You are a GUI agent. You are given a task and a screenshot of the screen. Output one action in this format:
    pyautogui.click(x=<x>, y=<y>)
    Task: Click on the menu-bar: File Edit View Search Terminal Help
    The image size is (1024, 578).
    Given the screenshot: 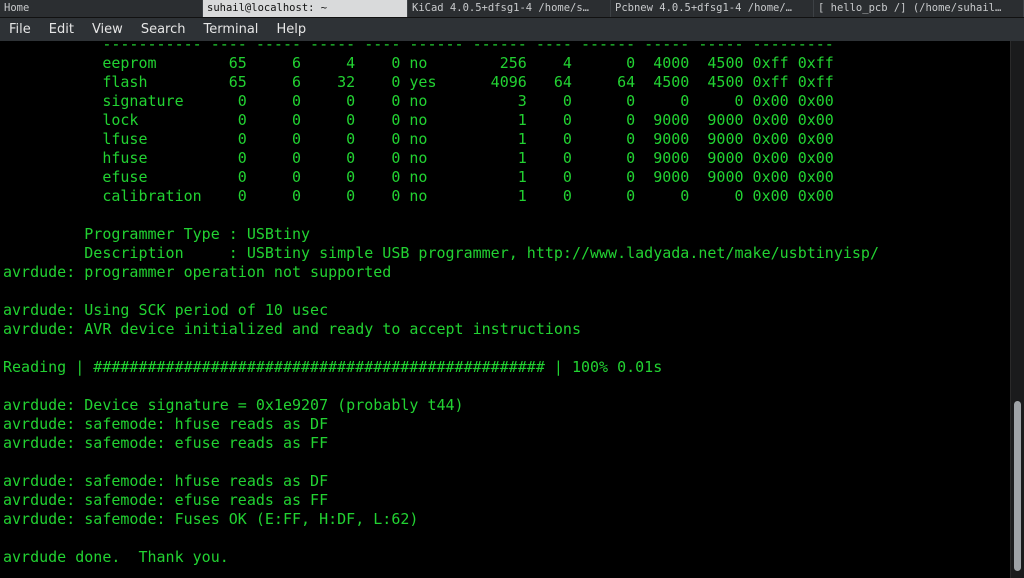 What is the action you would take?
    pyautogui.click(x=512, y=29)
    